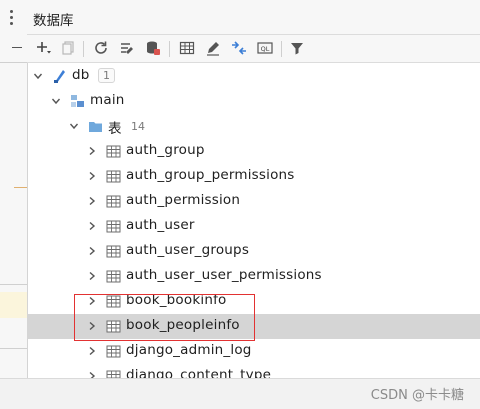 Image resolution: width=480 pixels, height=409 pixels. I want to click on folder-icon, so click(95, 126).